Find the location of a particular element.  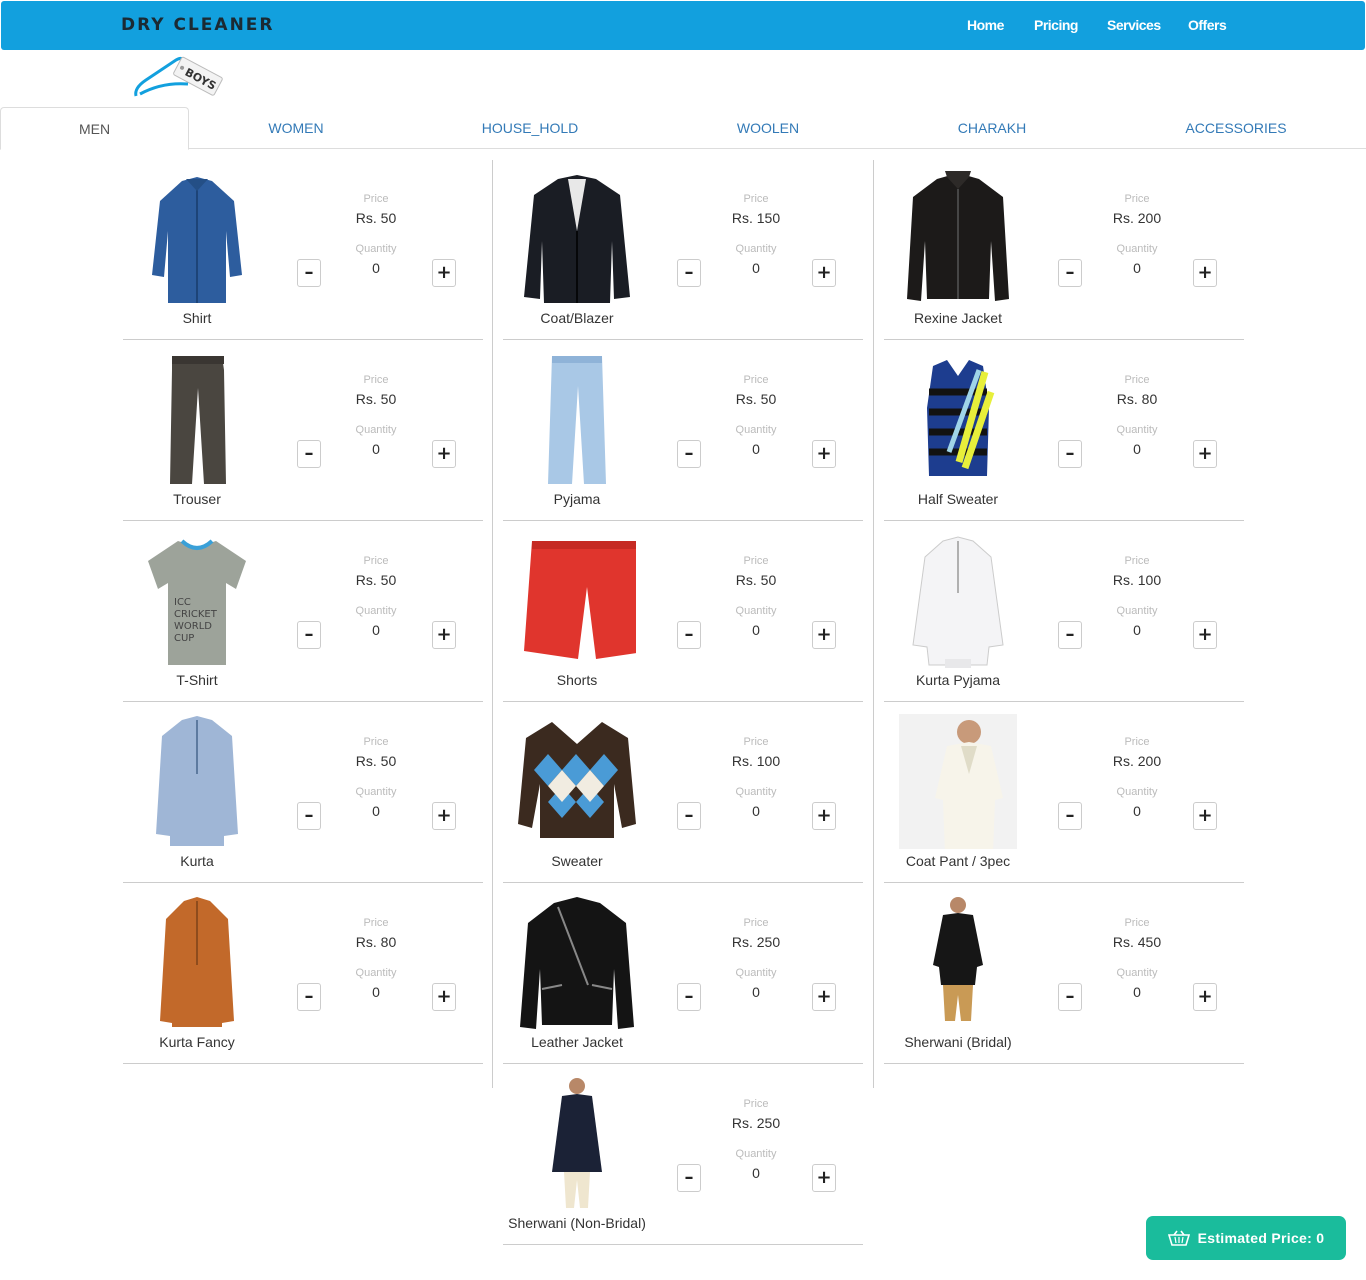

tab-charakh: CHARAKH is located at coordinates (992, 128).